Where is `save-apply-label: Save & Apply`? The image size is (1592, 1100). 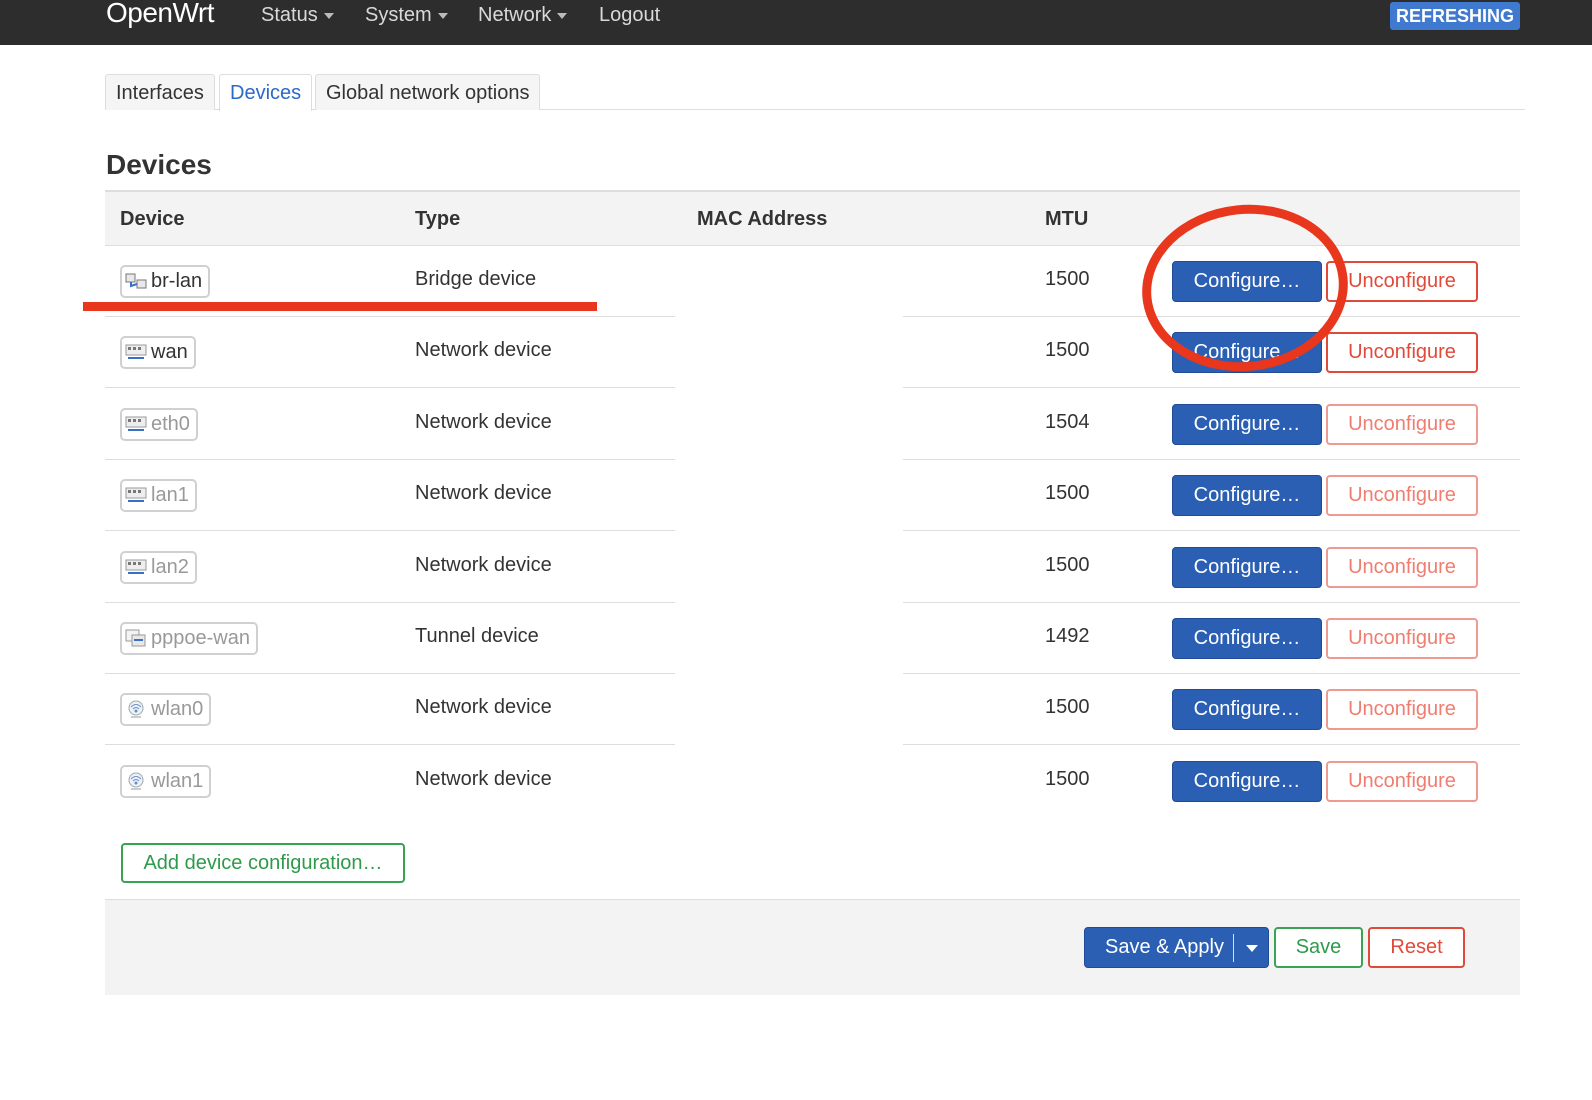
save-apply-label: Save & Apply is located at coordinates (1164, 947).